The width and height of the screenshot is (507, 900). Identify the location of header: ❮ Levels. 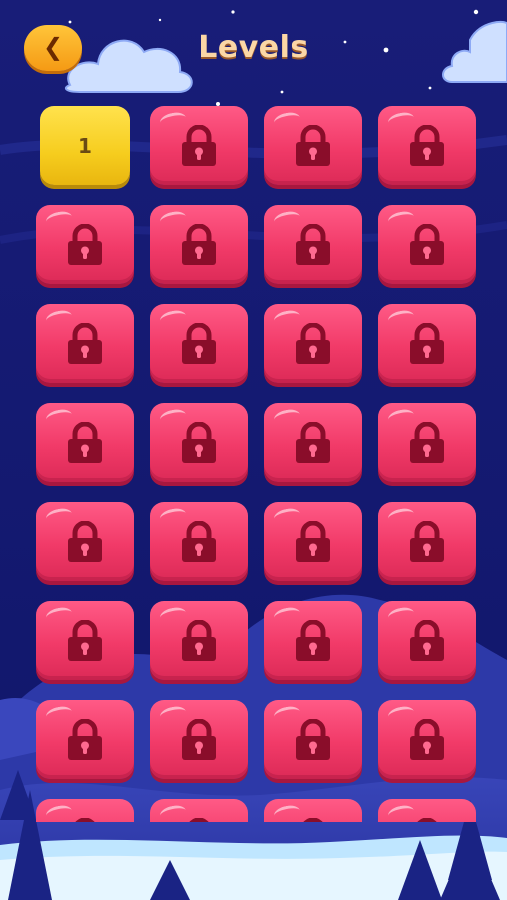
(253, 50).